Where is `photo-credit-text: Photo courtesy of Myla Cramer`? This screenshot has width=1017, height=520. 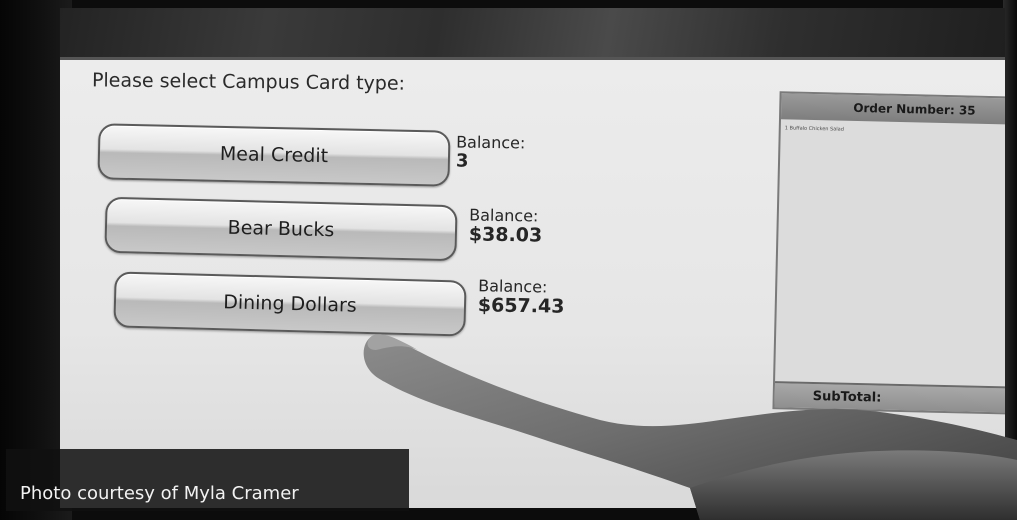
photo-credit-text: Photo courtesy of Myla Cramer is located at coordinates (159, 493).